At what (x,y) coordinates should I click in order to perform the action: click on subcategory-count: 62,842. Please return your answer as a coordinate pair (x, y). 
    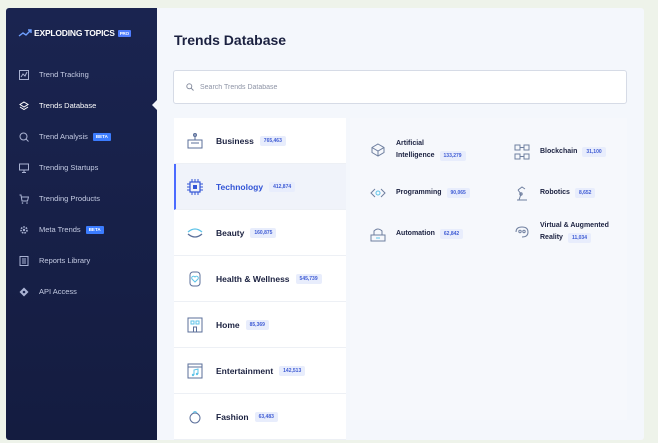
    Looking at the image, I should click on (451, 234).